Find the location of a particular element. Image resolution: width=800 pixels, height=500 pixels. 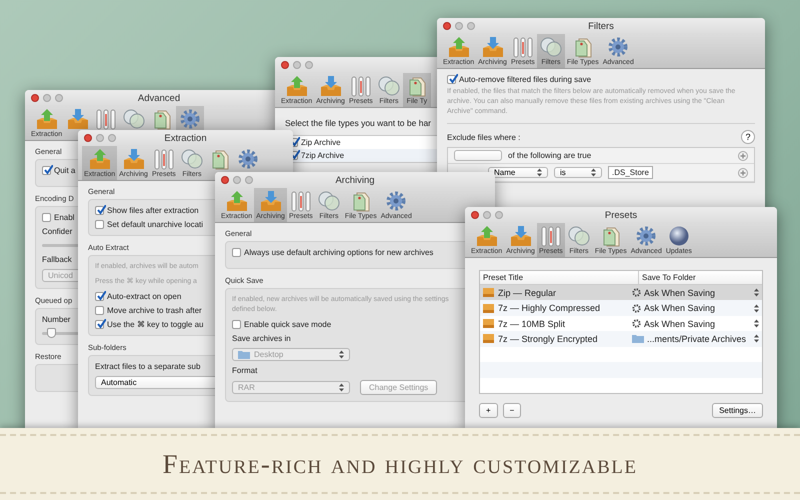

remove-button: − is located at coordinates (512, 410).